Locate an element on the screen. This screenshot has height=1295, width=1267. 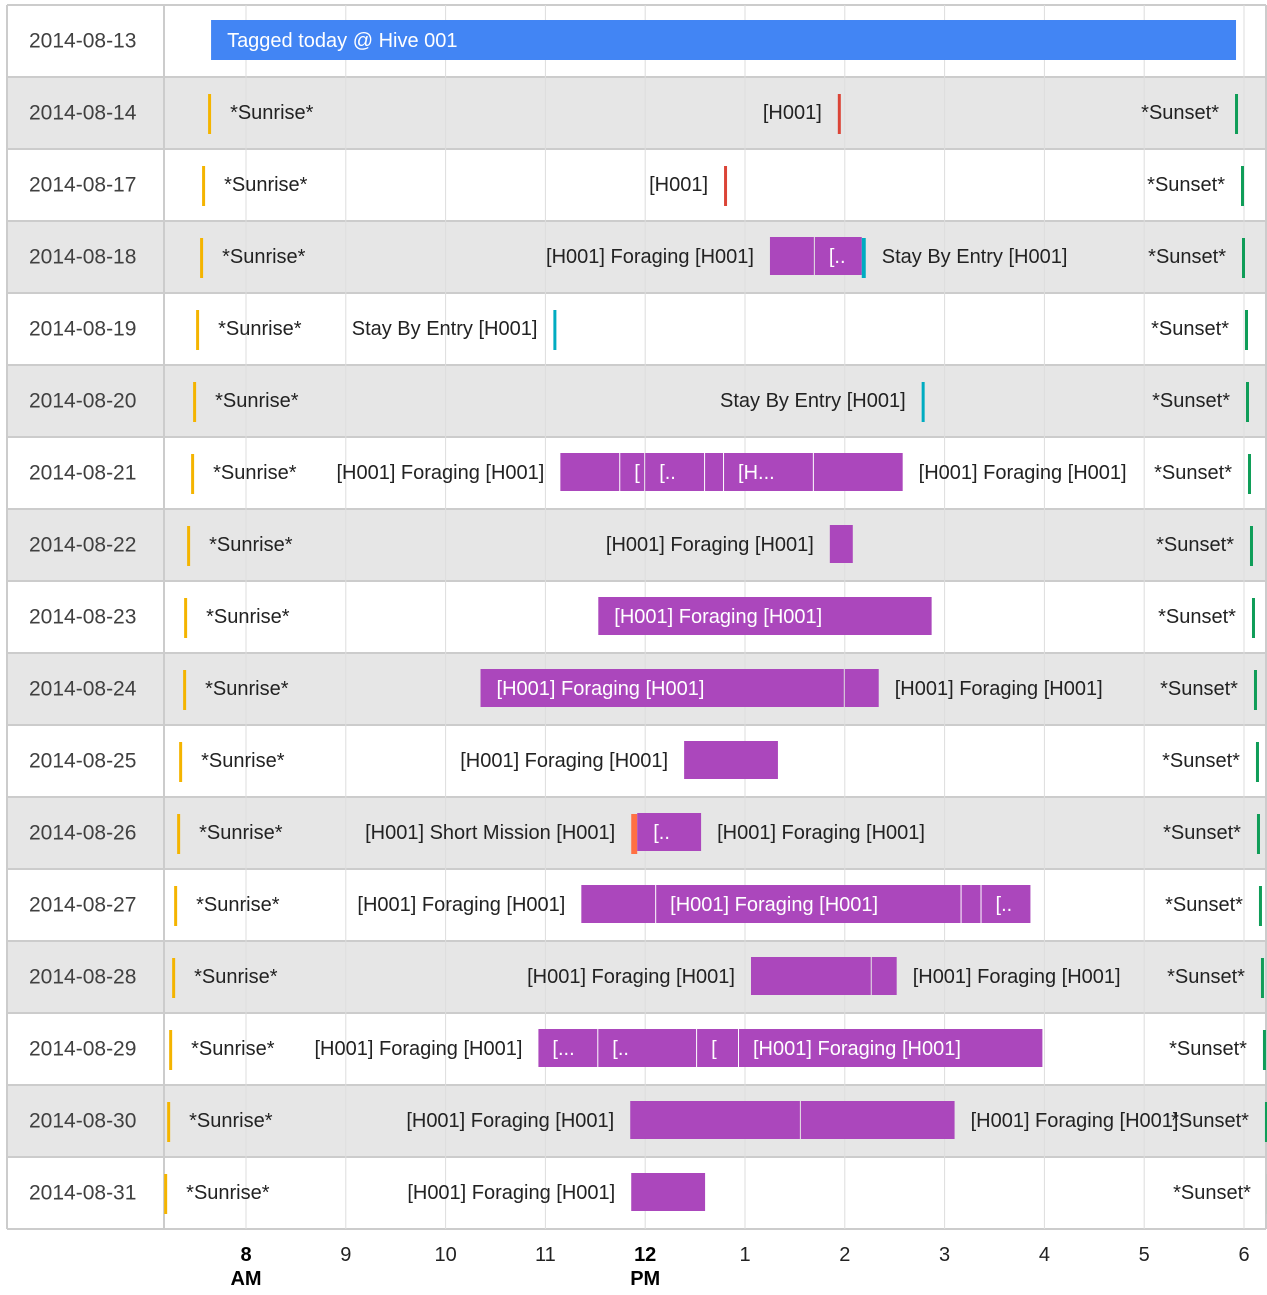
x-axis-tick-label: 10 is located at coordinates (445, 1255).